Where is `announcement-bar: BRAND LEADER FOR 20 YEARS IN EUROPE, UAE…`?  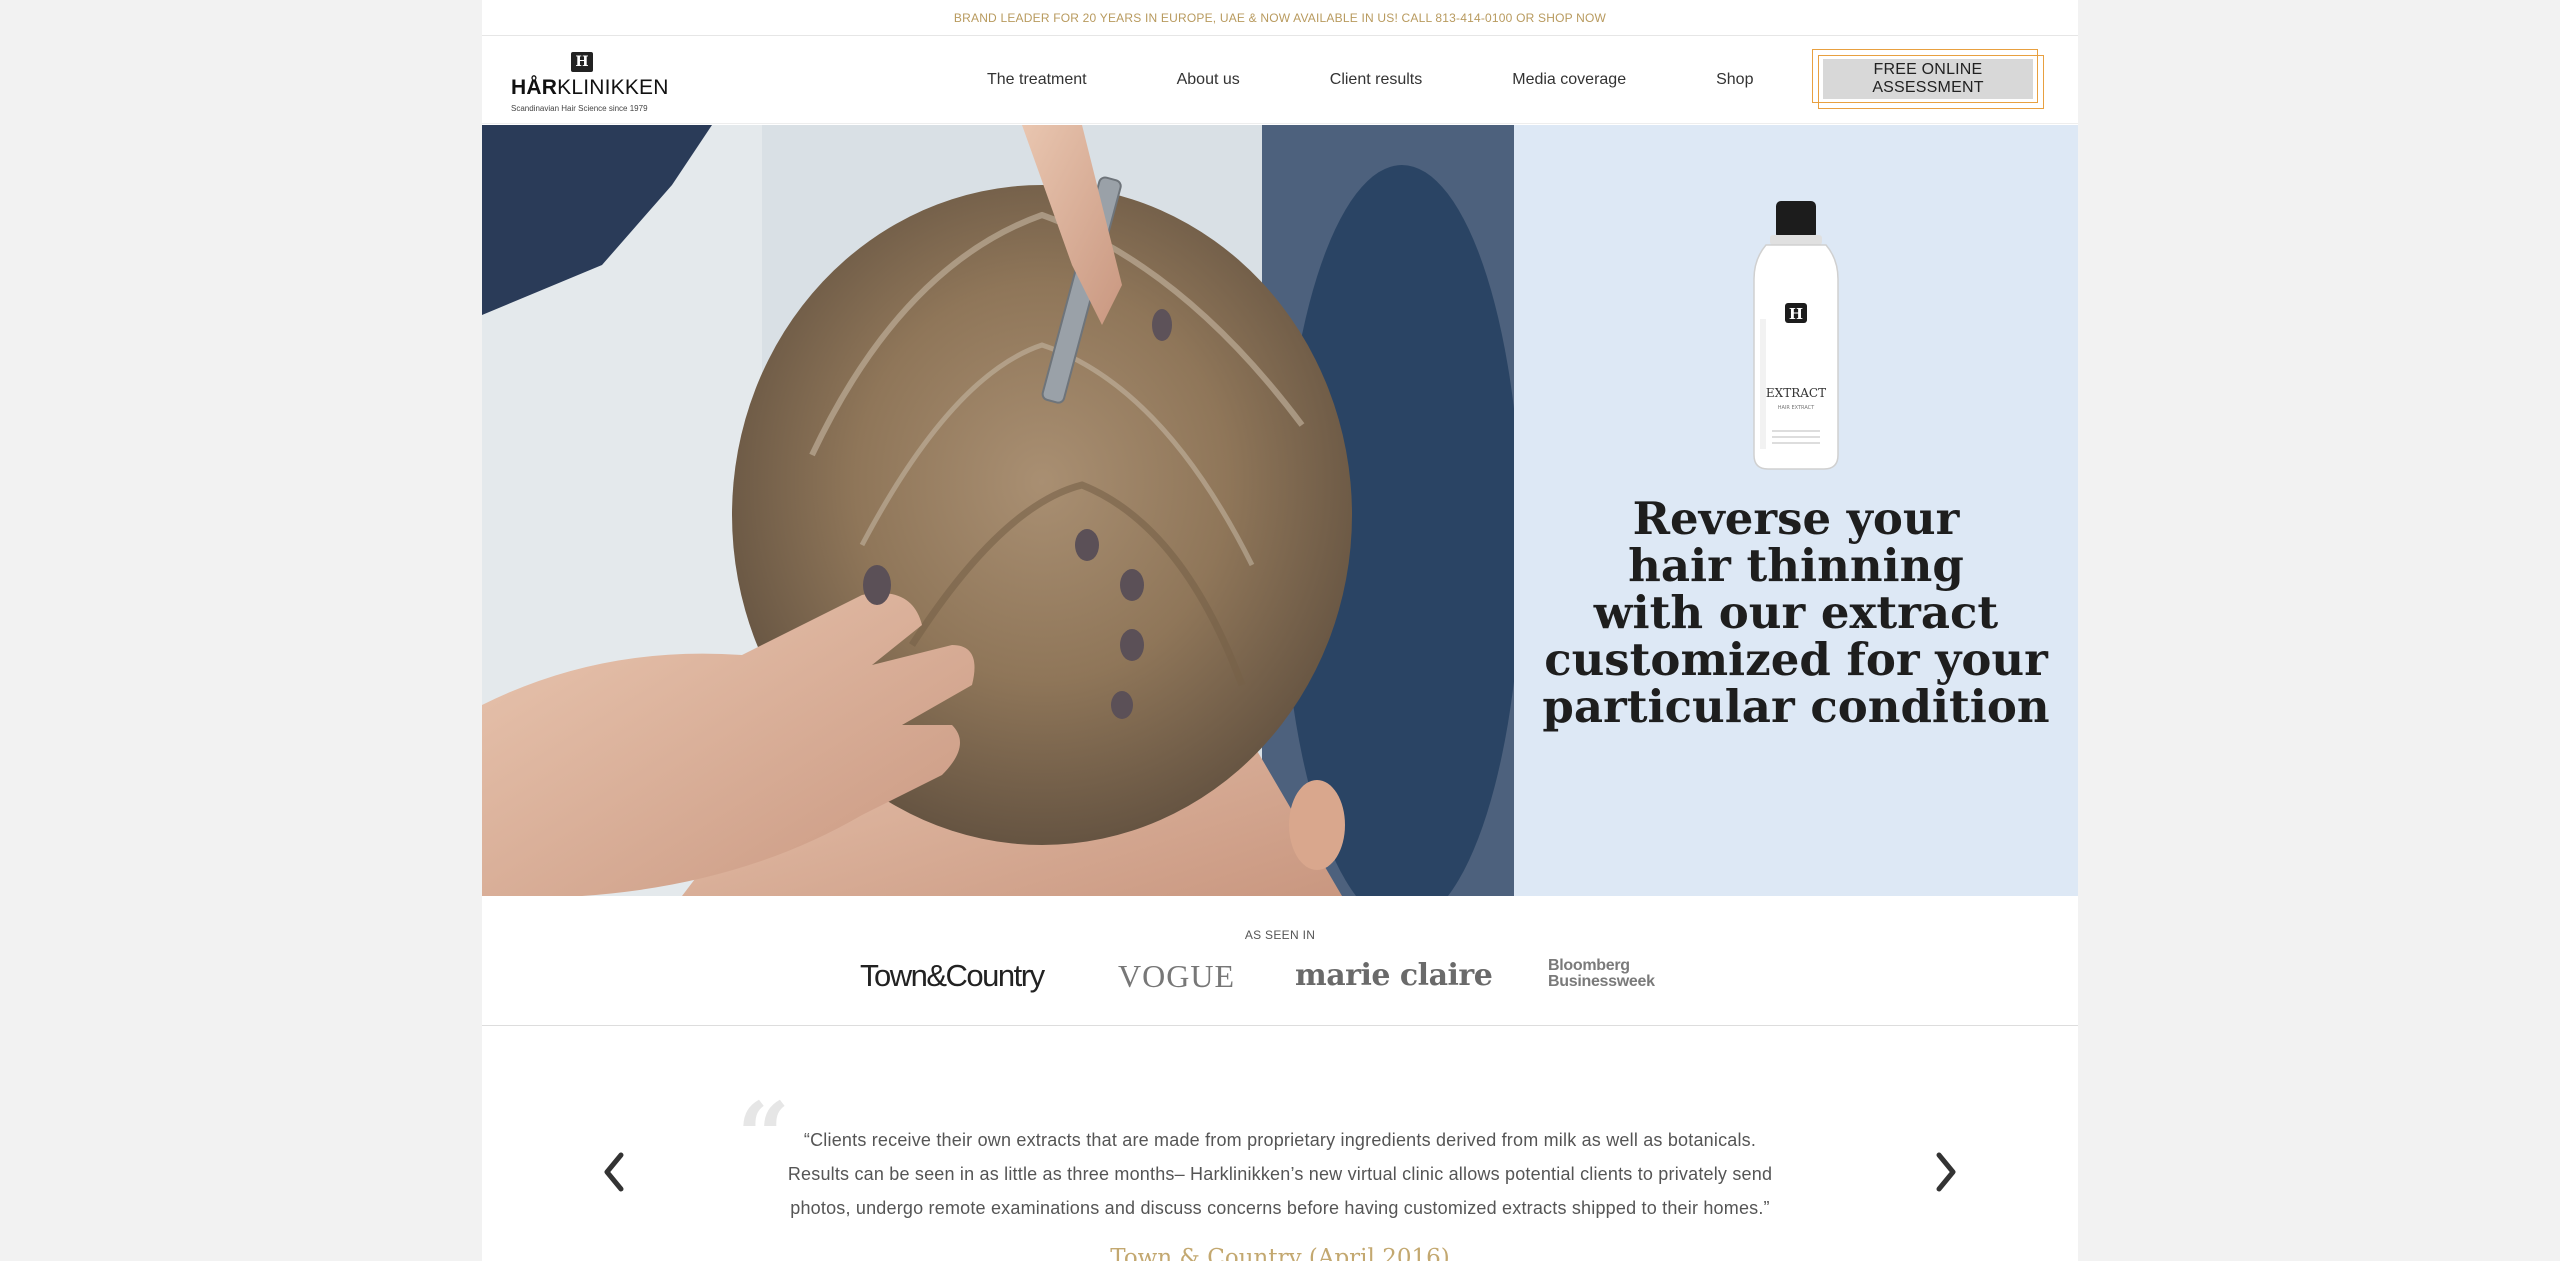
announcement-bar: BRAND LEADER FOR 20 YEARS IN EUROPE, UAE… is located at coordinates (1280, 18).